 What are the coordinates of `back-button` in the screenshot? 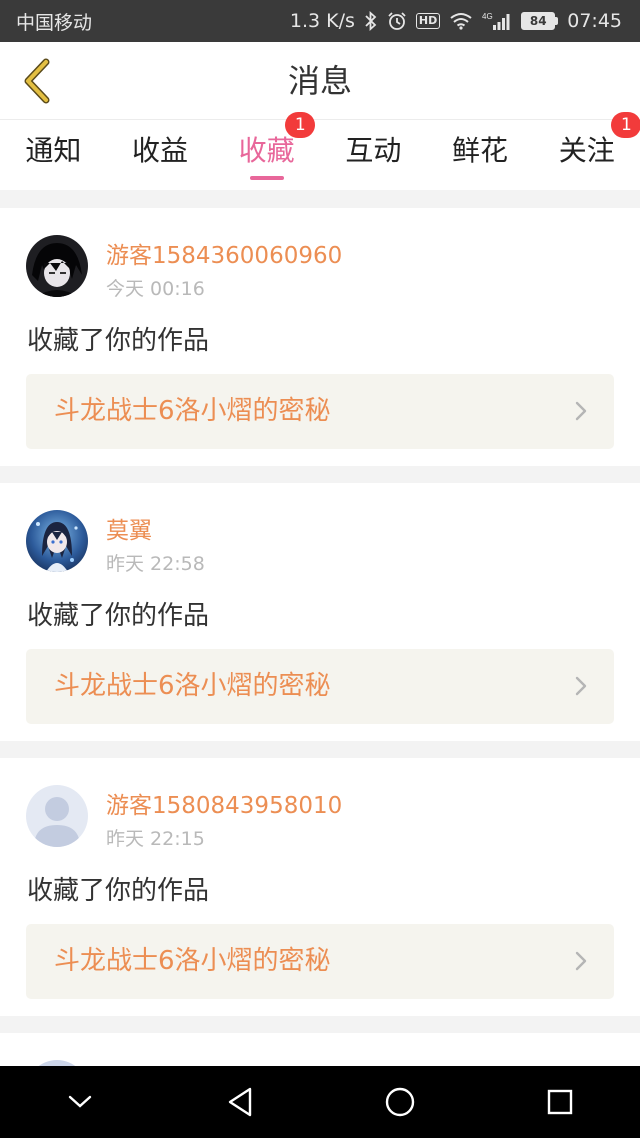 It's located at (37, 81).